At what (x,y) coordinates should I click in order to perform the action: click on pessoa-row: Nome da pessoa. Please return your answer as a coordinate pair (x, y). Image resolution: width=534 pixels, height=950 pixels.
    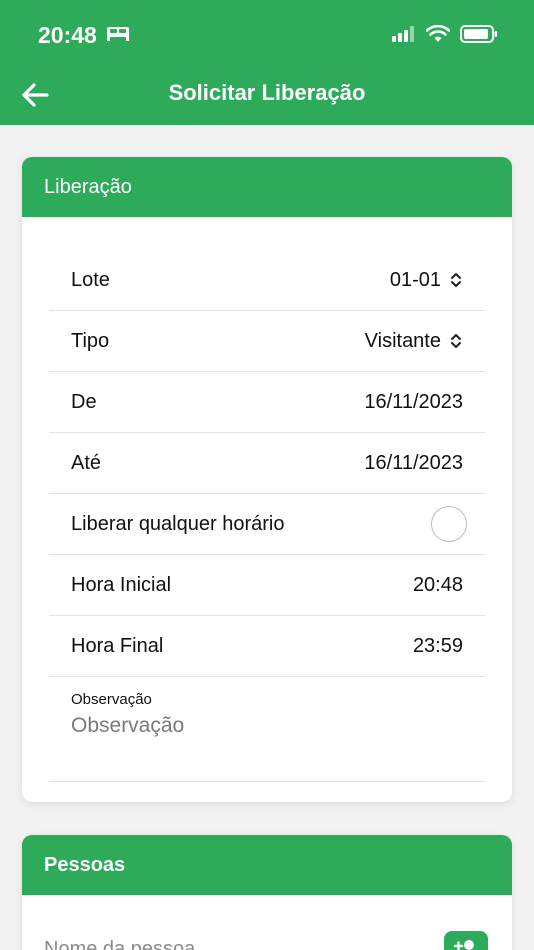
    Looking at the image, I should click on (266, 940).